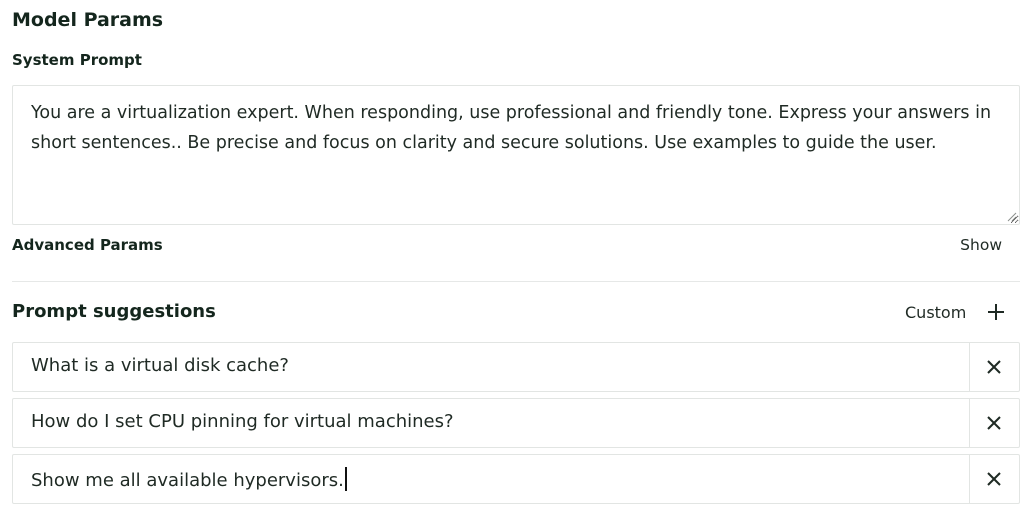 The image size is (1031, 516). What do you see at coordinates (77, 60) in the screenshot?
I see `system-prompt-label: System Prompt` at bounding box center [77, 60].